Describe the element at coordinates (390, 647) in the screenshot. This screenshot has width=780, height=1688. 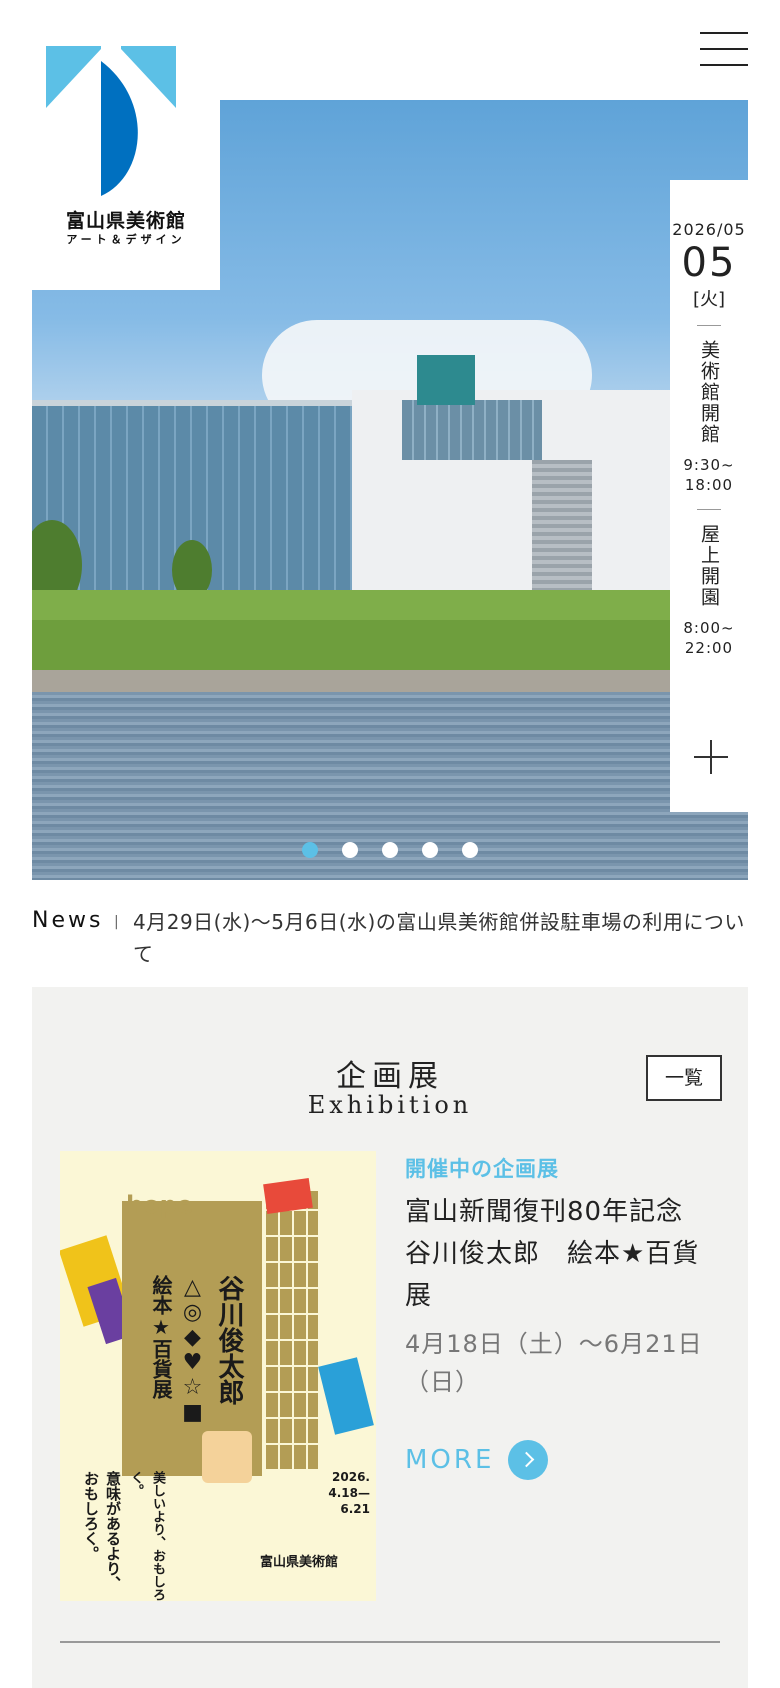
I see `lawn` at that location.